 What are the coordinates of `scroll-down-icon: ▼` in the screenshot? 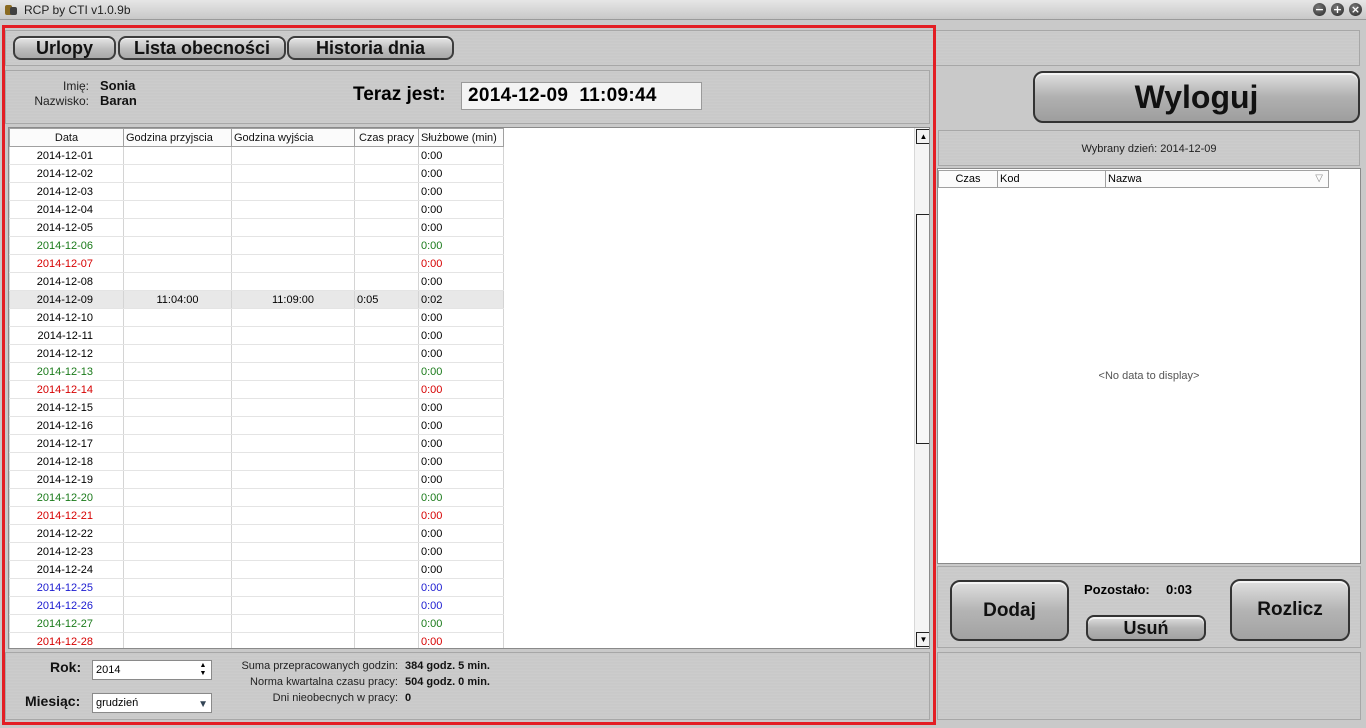 It's located at (922, 639).